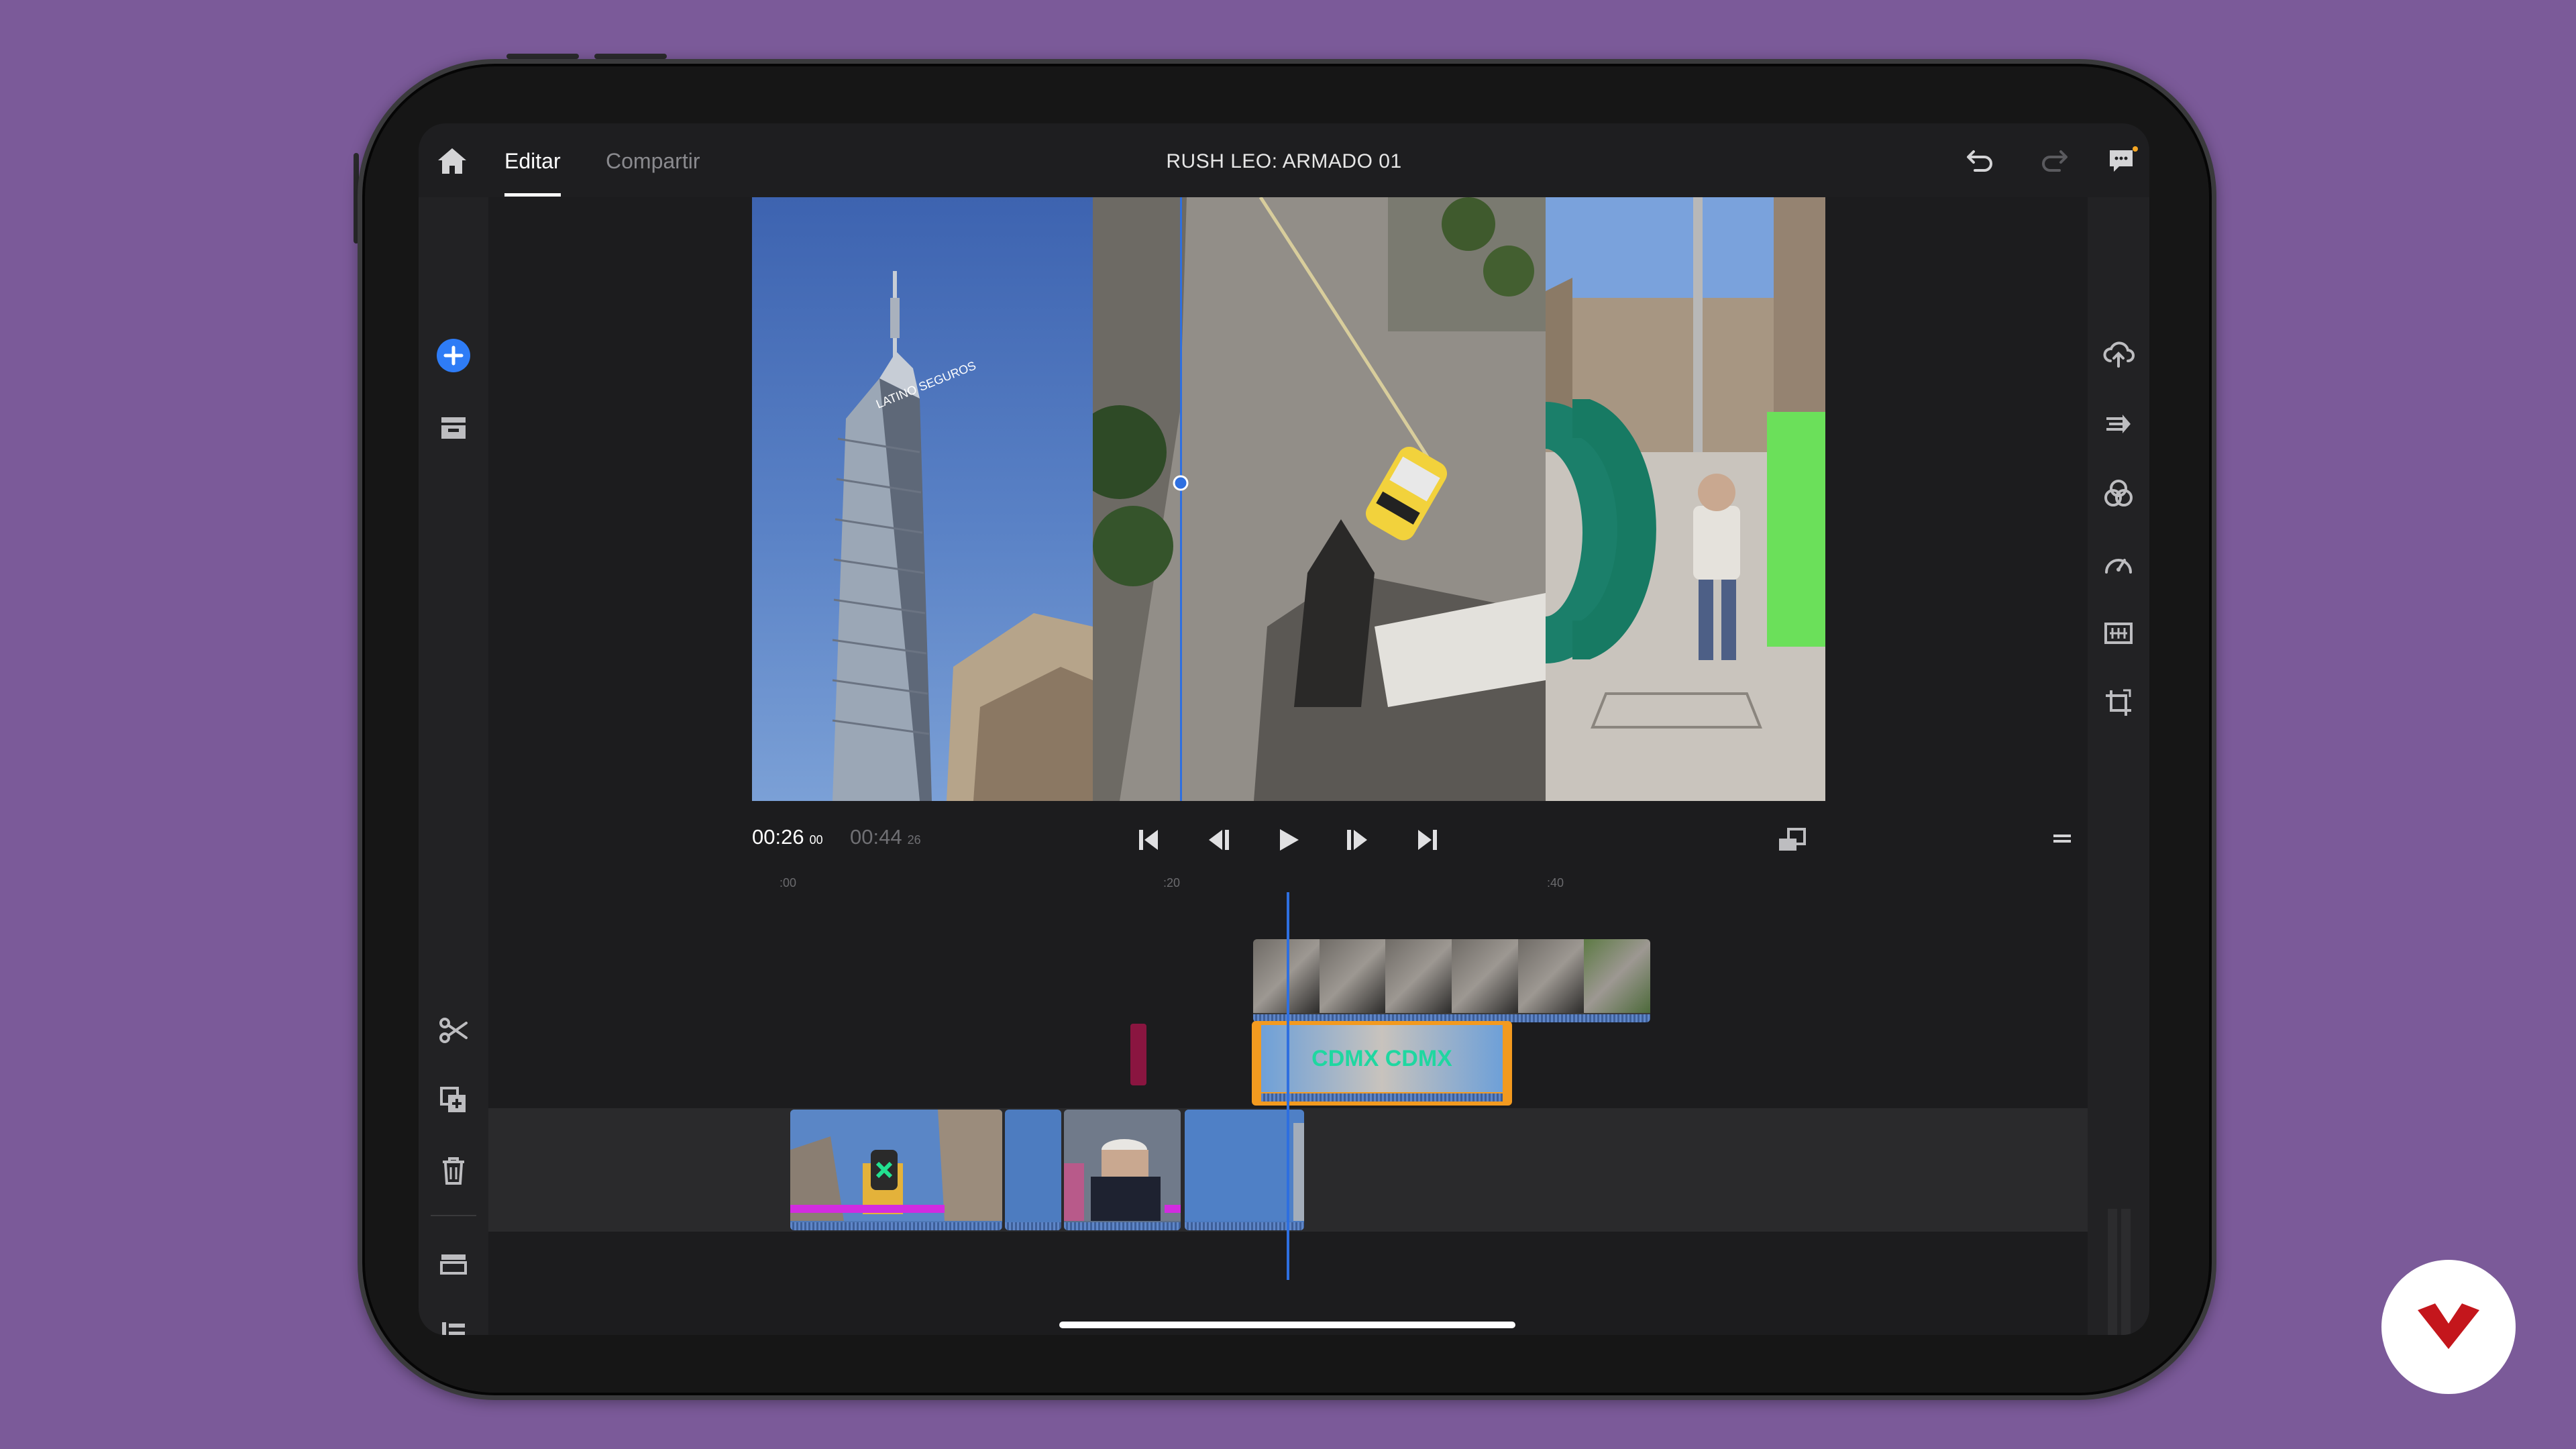 The image size is (2576, 1449). Describe the element at coordinates (453, 1100) in the screenshot. I see `duplicate-icon` at that location.